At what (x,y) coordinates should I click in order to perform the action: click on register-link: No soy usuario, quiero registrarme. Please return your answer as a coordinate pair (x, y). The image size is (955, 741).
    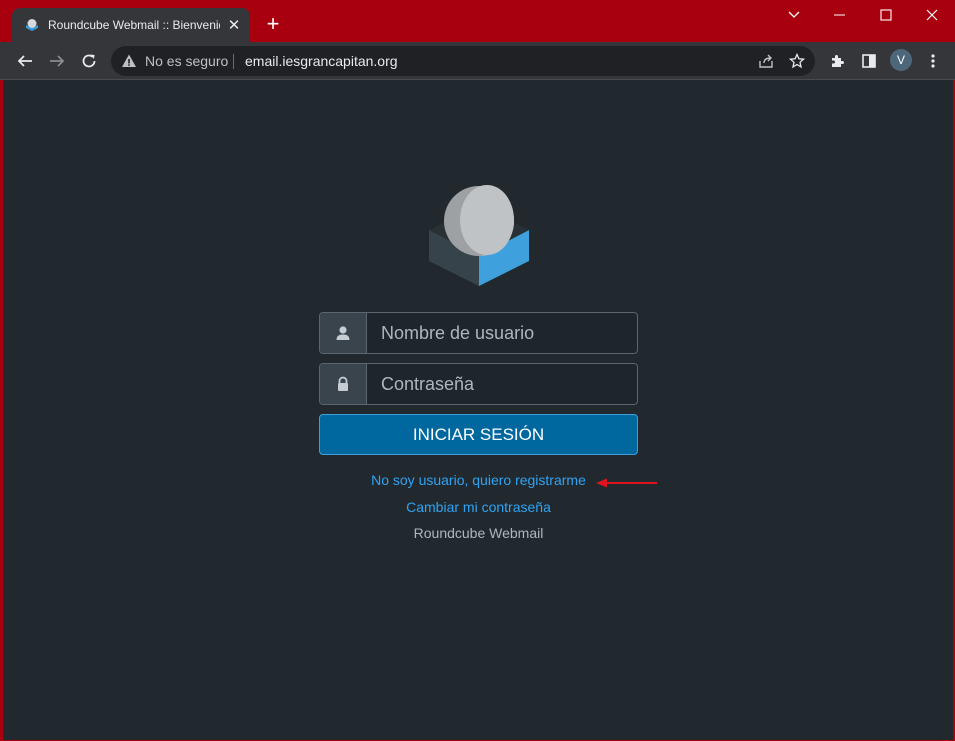
    Looking at the image, I should click on (478, 480).